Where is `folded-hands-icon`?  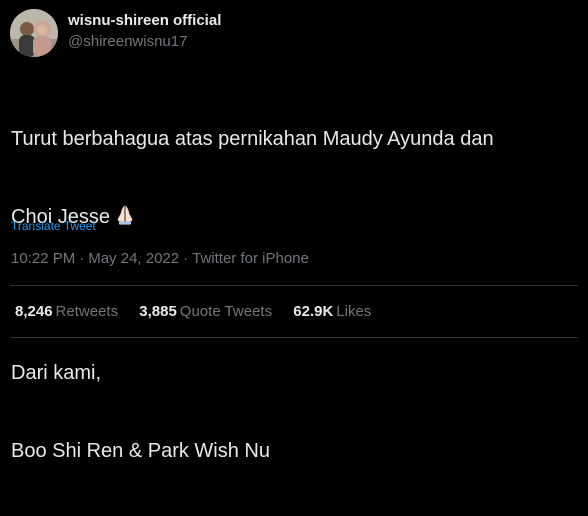 folded-hands-icon is located at coordinates (125, 218).